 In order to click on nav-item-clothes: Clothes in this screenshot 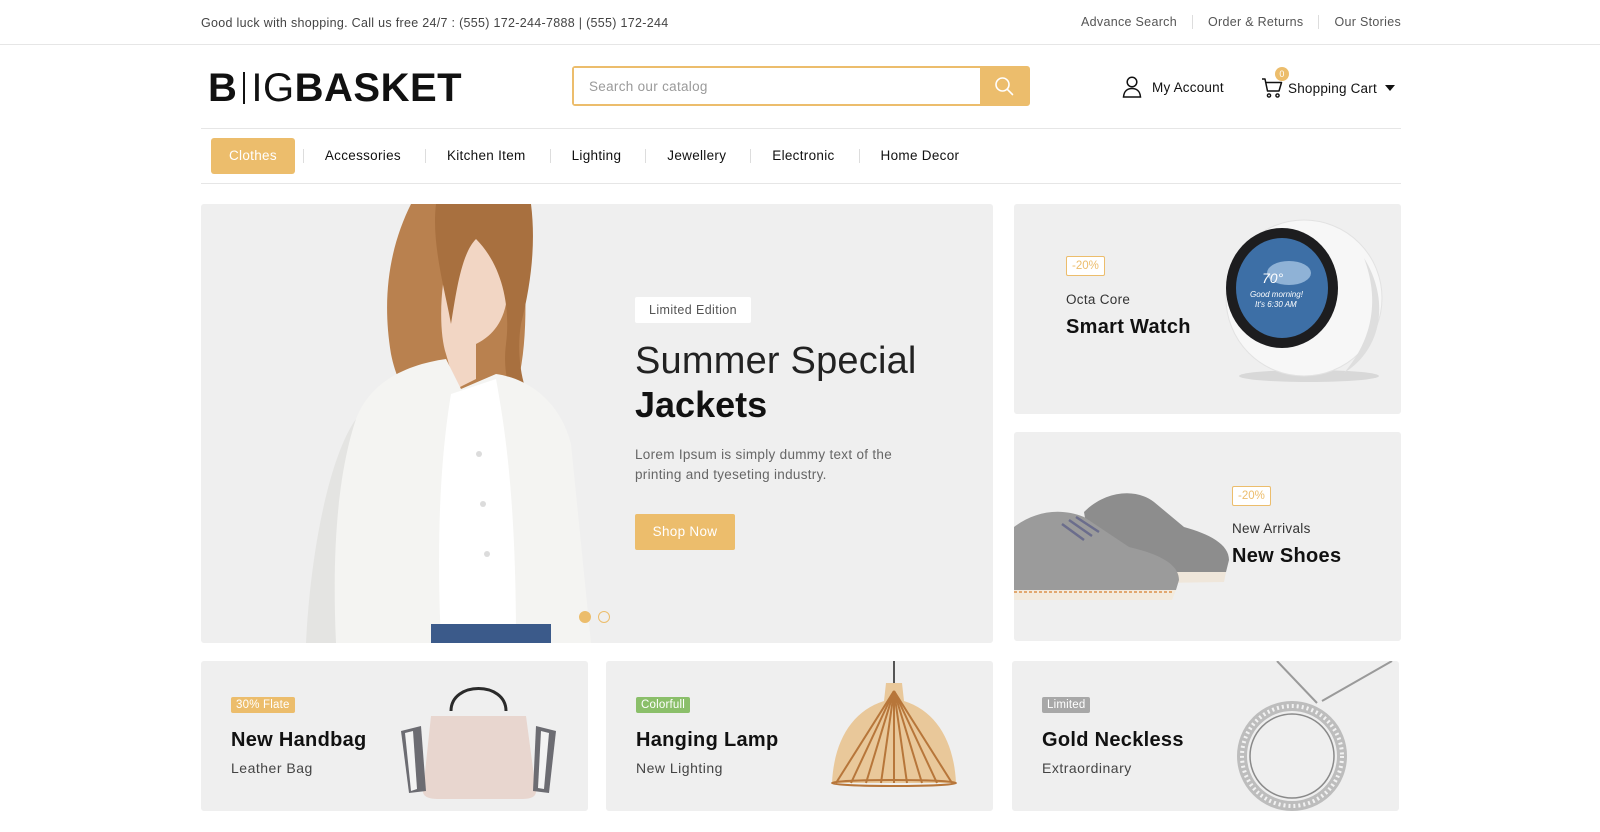, I will do `click(253, 156)`.